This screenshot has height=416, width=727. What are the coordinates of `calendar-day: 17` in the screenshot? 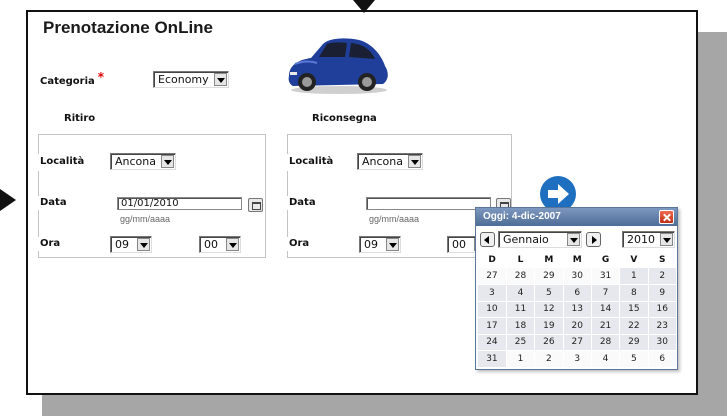 It's located at (492, 326).